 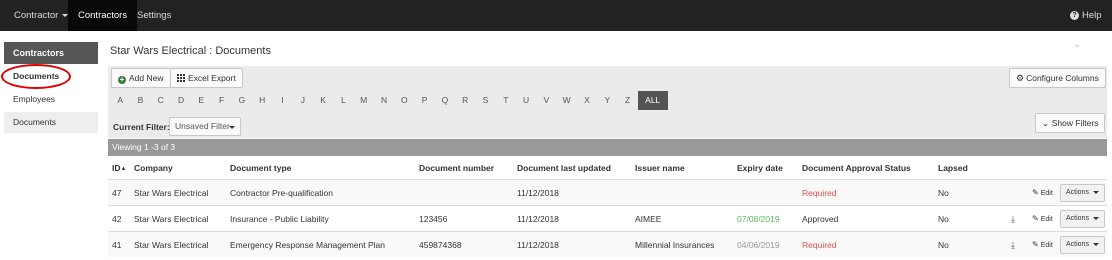 What do you see at coordinates (652, 100) in the screenshot?
I see `letter-all: ALL` at bounding box center [652, 100].